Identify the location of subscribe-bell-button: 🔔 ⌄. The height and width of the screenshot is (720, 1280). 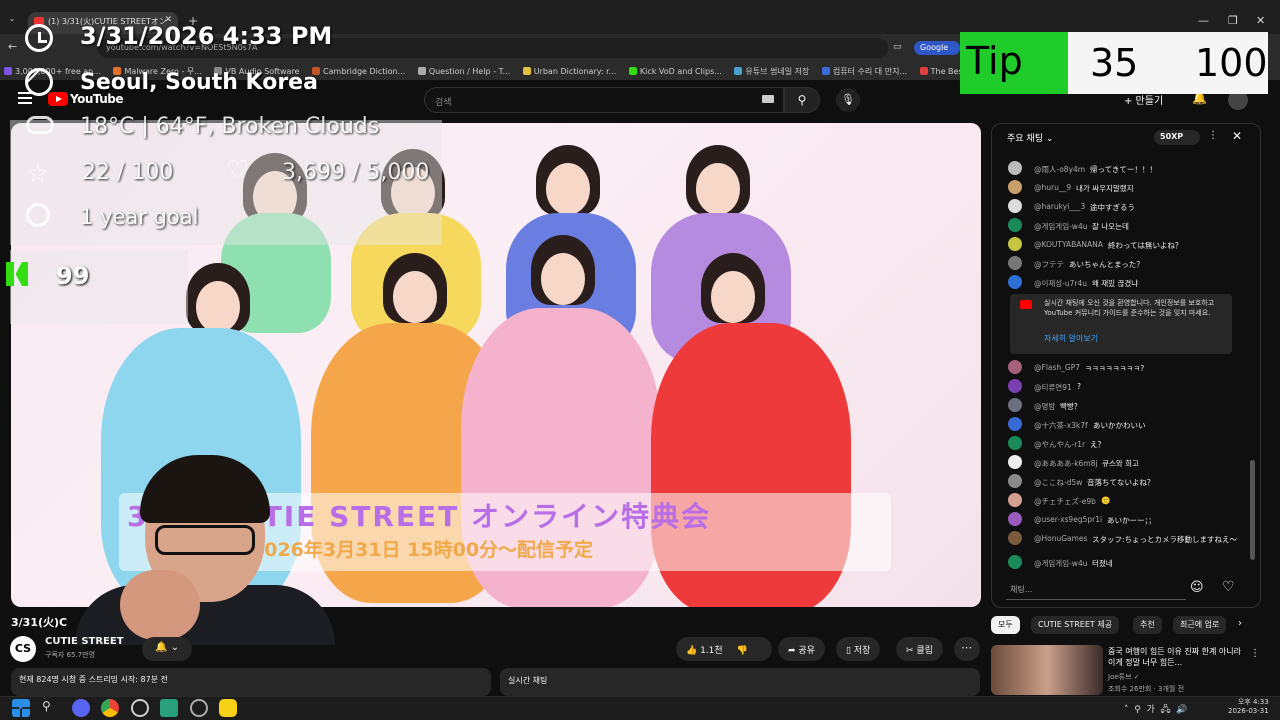
(167, 649).